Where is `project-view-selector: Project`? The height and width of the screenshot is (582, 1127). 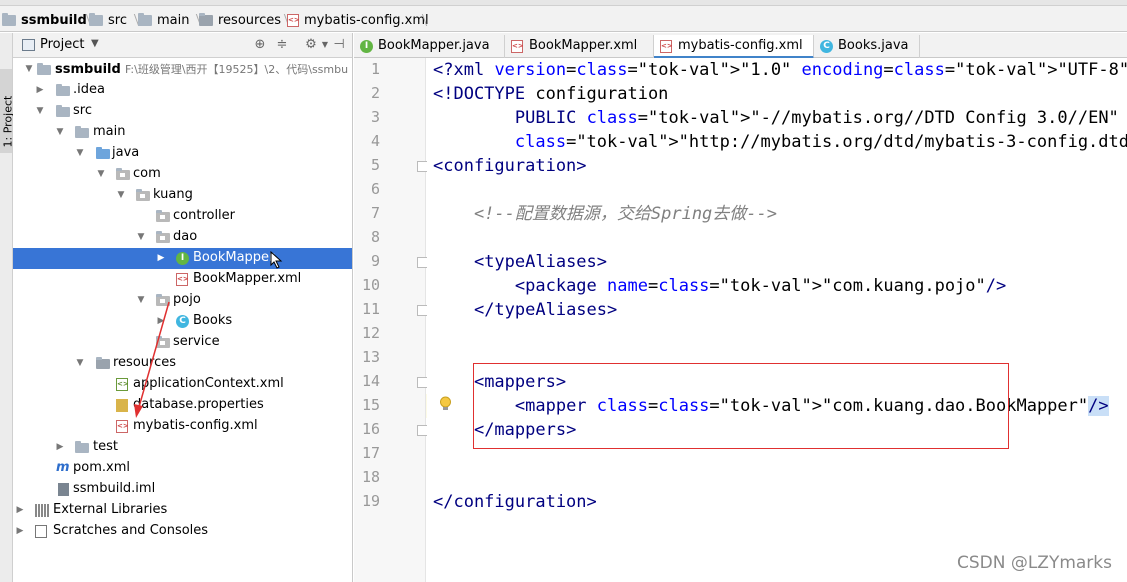
project-view-selector: Project is located at coordinates (62, 44).